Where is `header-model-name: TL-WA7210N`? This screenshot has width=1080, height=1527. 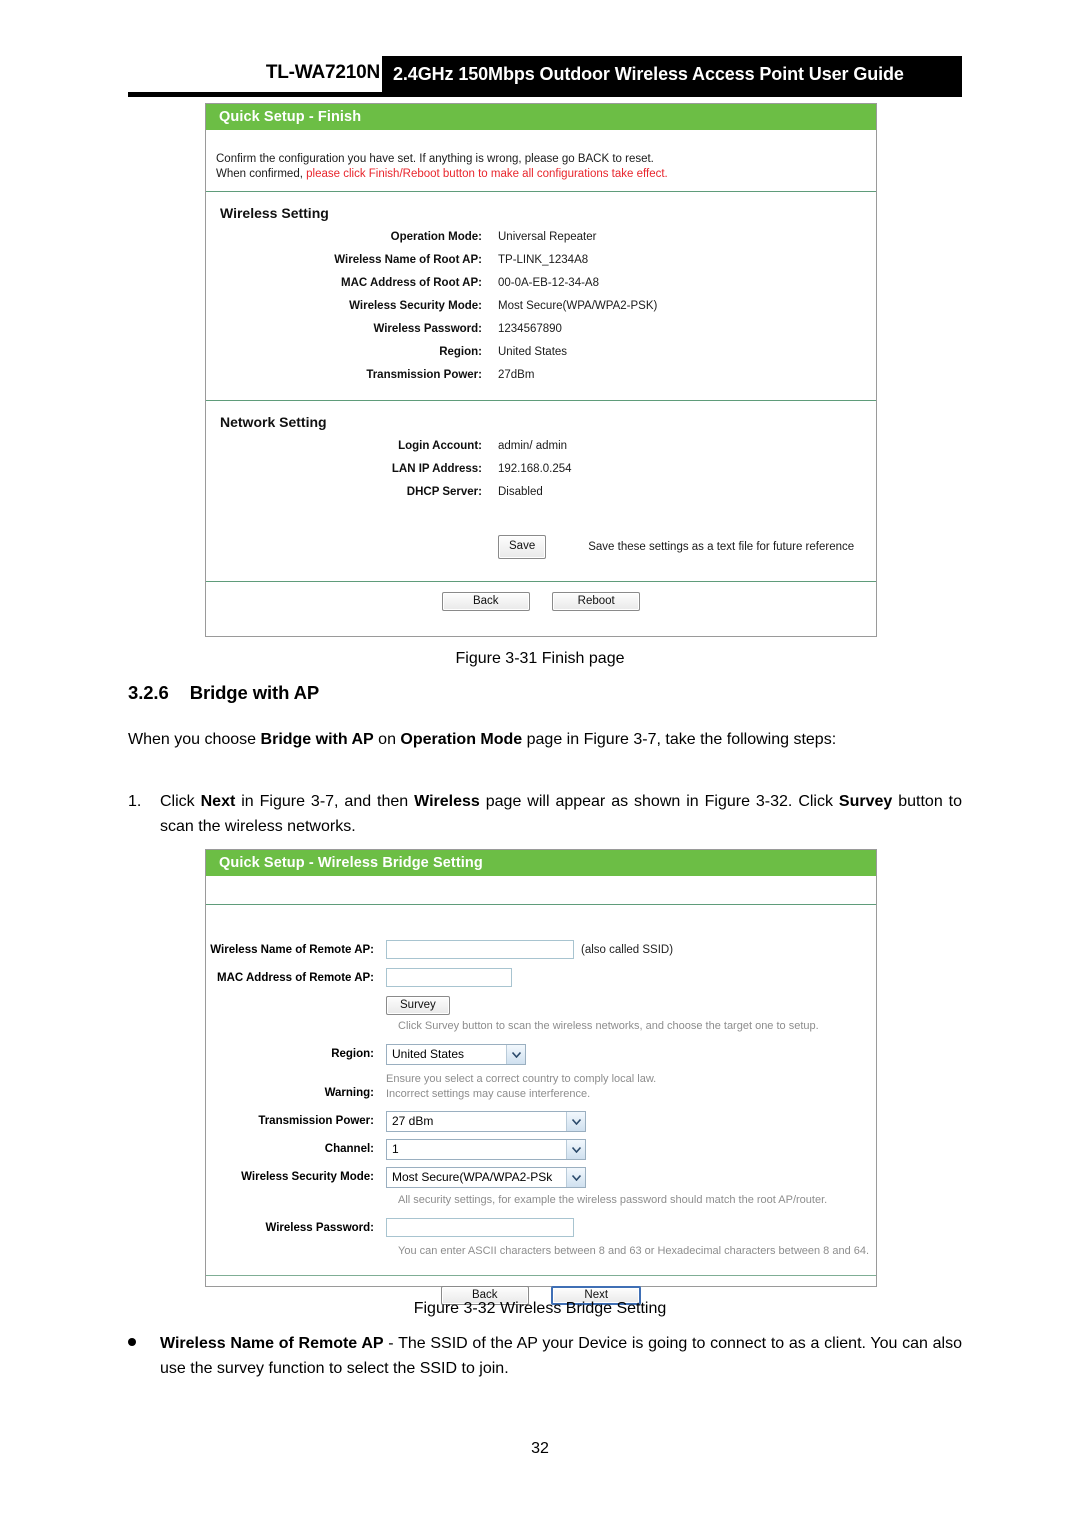 header-model-name: TL-WA7210N is located at coordinates (322, 72).